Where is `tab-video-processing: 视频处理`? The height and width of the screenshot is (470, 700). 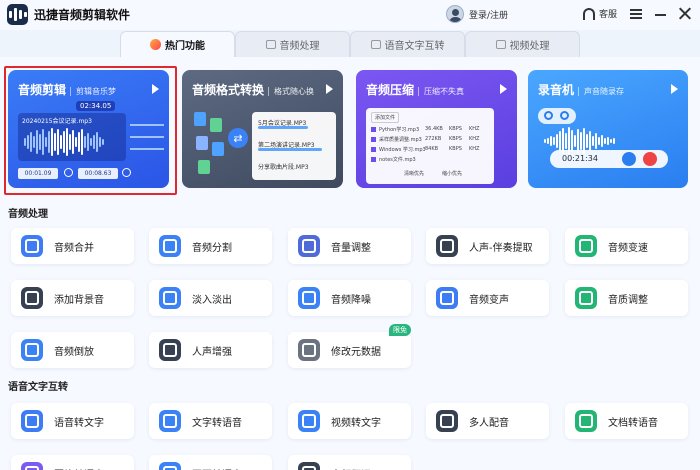 tab-video-processing: 视频处理 is located at coordinates (522, 44).